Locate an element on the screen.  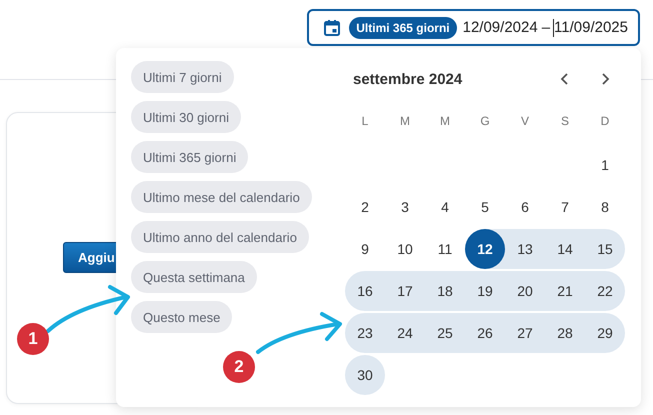
preset-option: Ultimi 365 giorni is located at coordinates (189, 157).